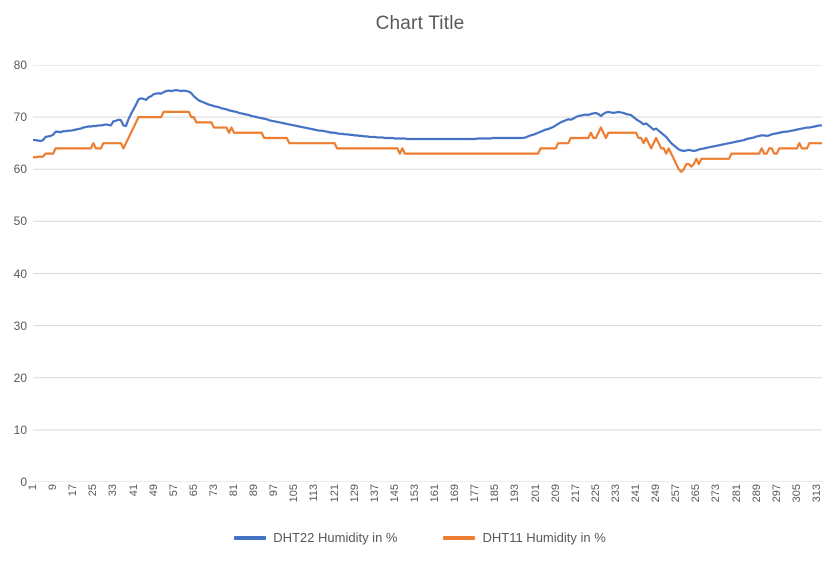 This screenshot has height=563, width=840. Describe the element at coordinates (16, 281) in the screenshot. I see `y-axis-labels: 0 10 20 30 40 50 60 70 80` at that location.